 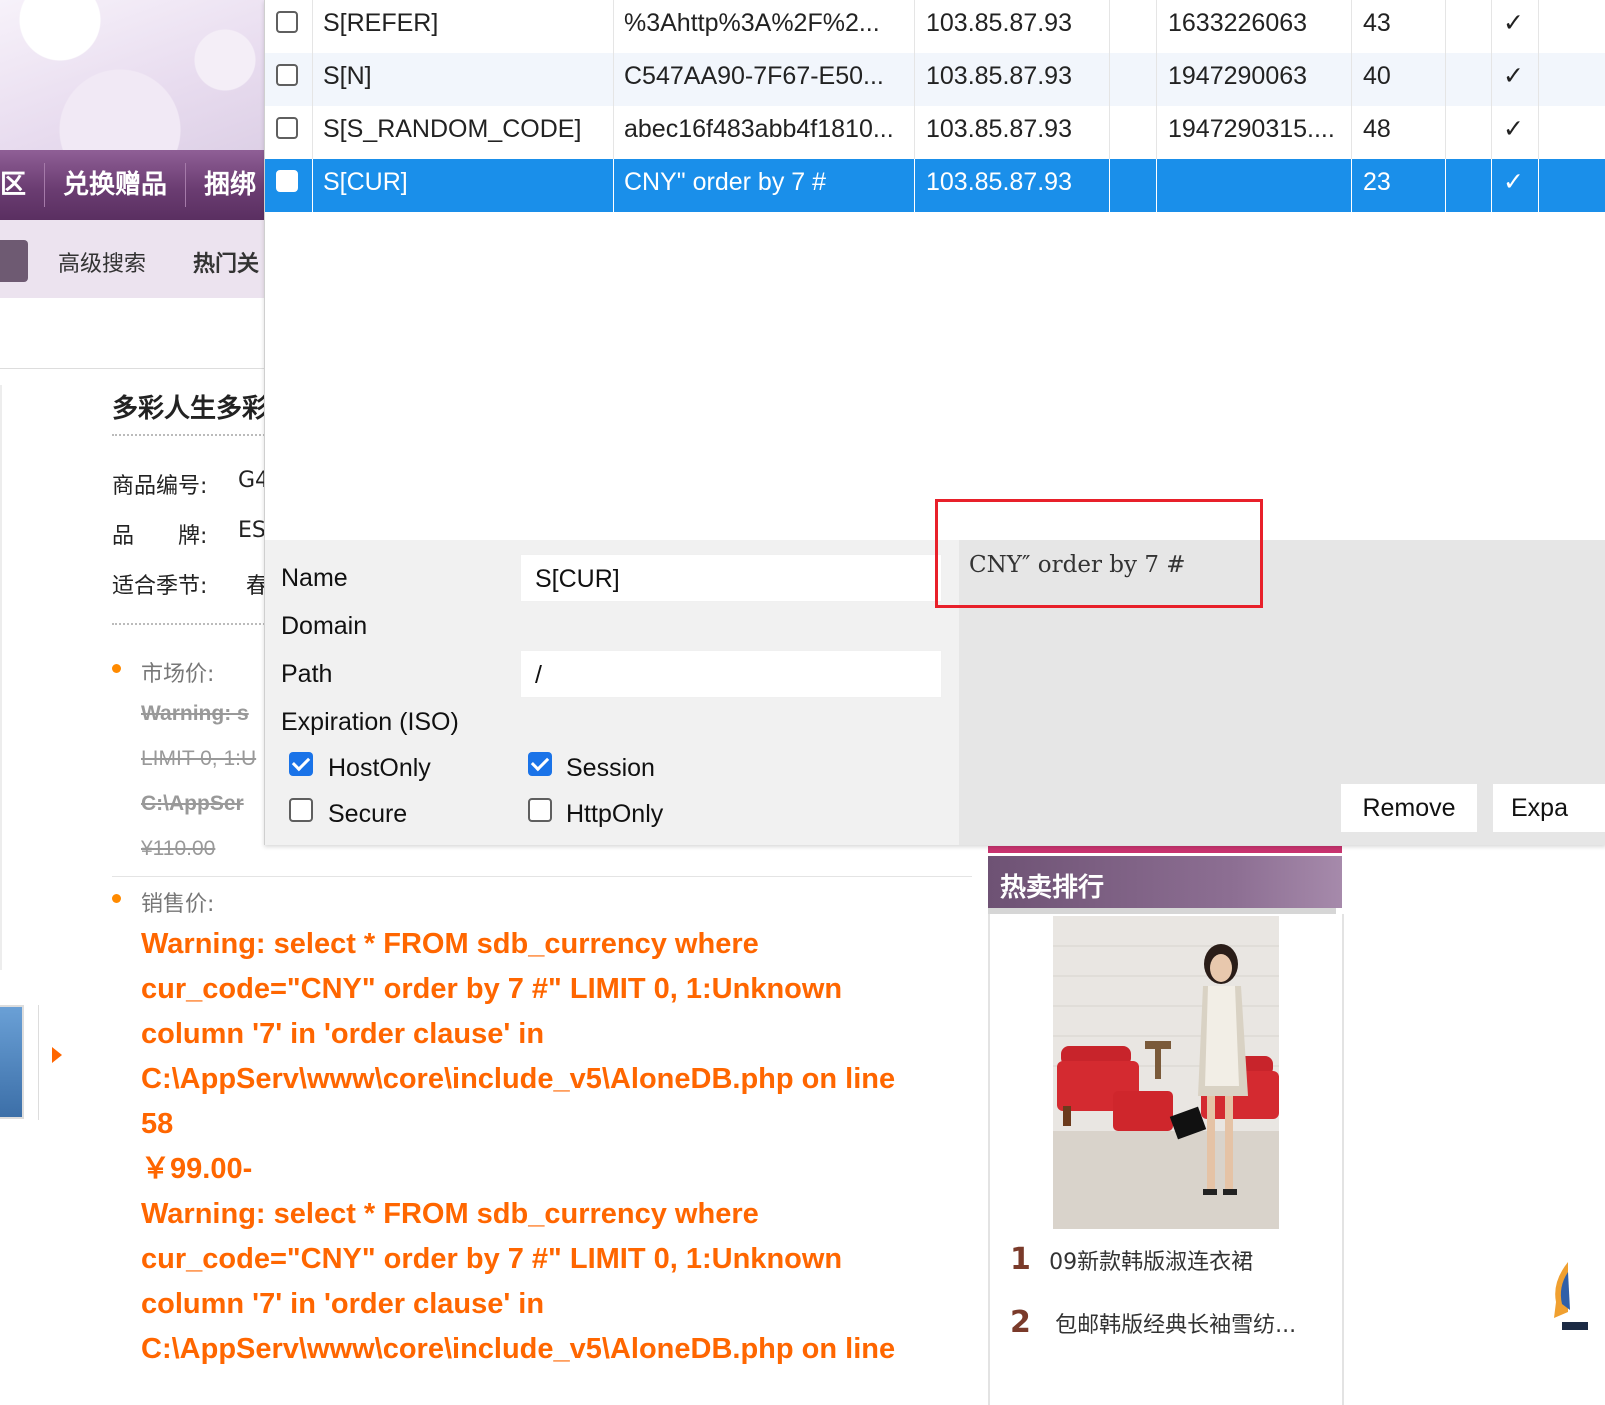 I want to click on cookie-domain: 103.85.87.93, so click(x=999, y=182).